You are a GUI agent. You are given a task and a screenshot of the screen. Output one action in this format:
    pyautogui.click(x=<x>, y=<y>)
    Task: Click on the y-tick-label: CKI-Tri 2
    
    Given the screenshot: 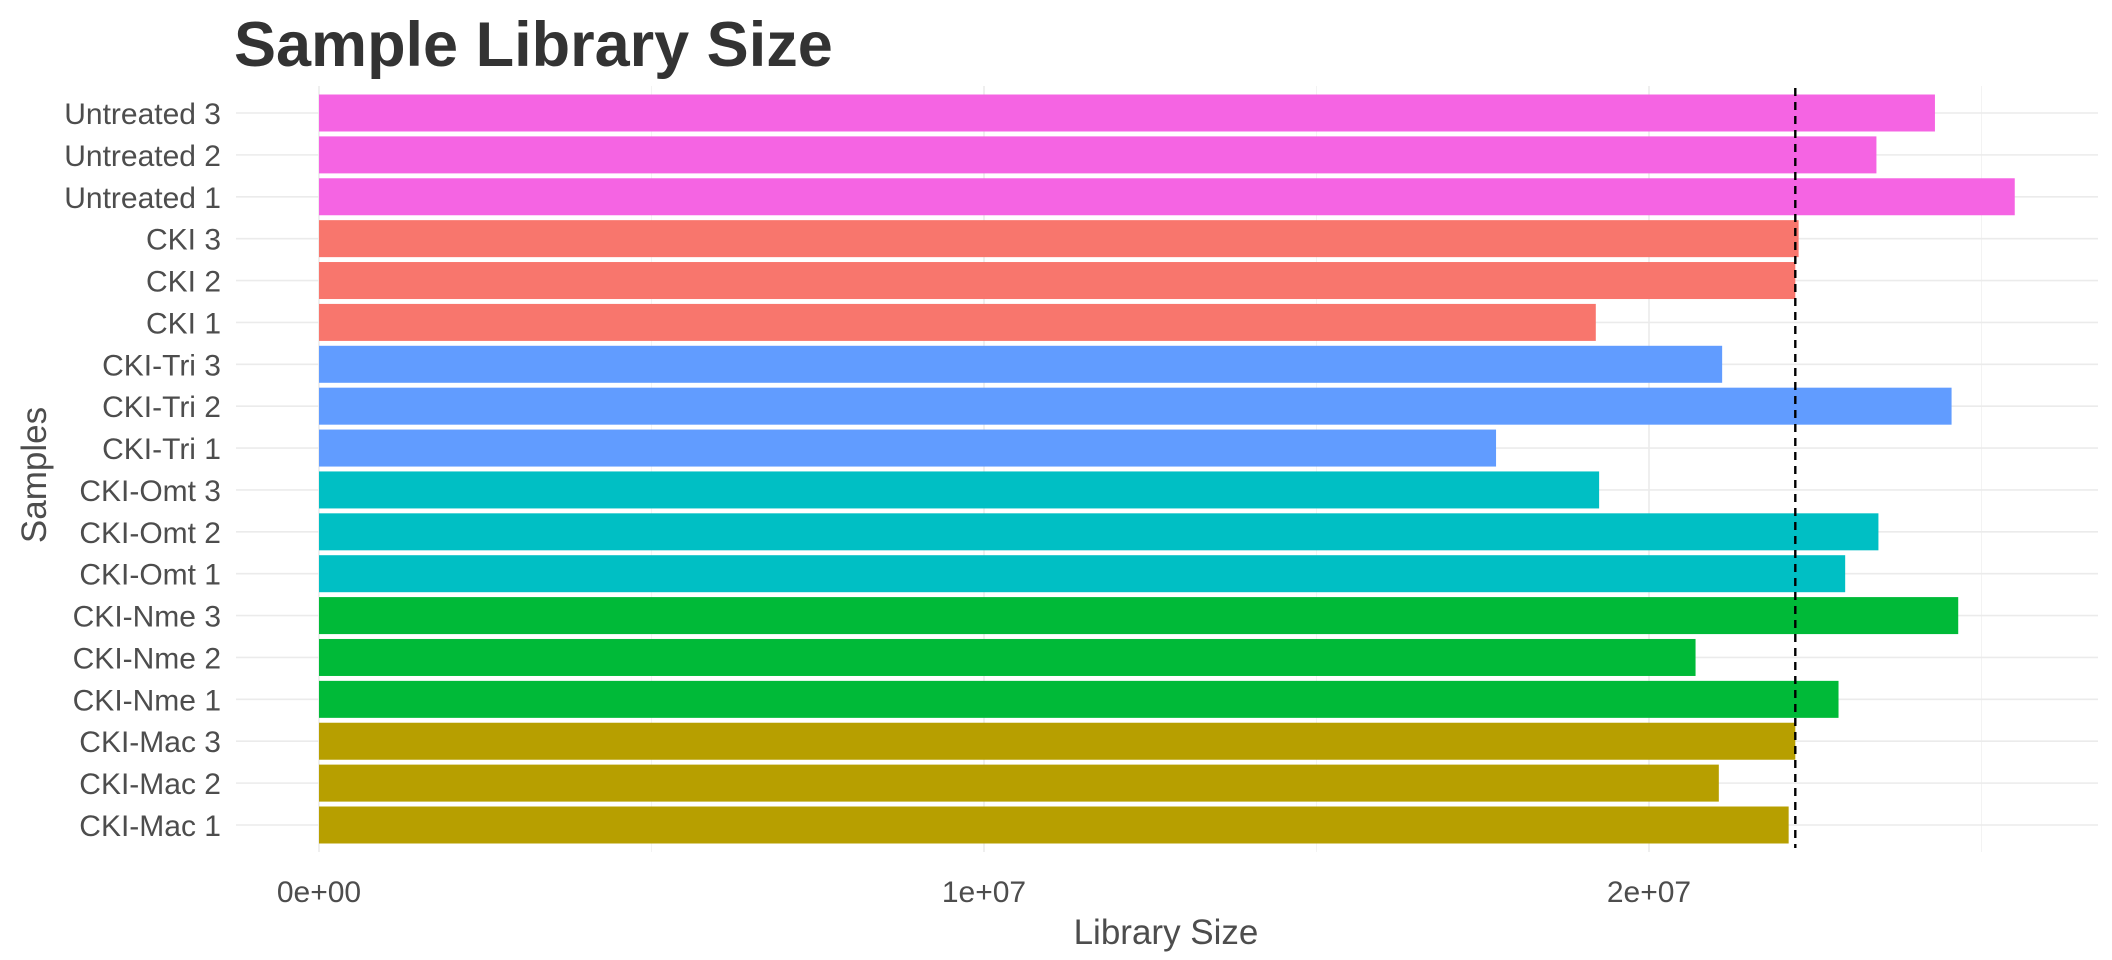 What is the action you would take?
    pyautogui.click(x=161, y=407)
    